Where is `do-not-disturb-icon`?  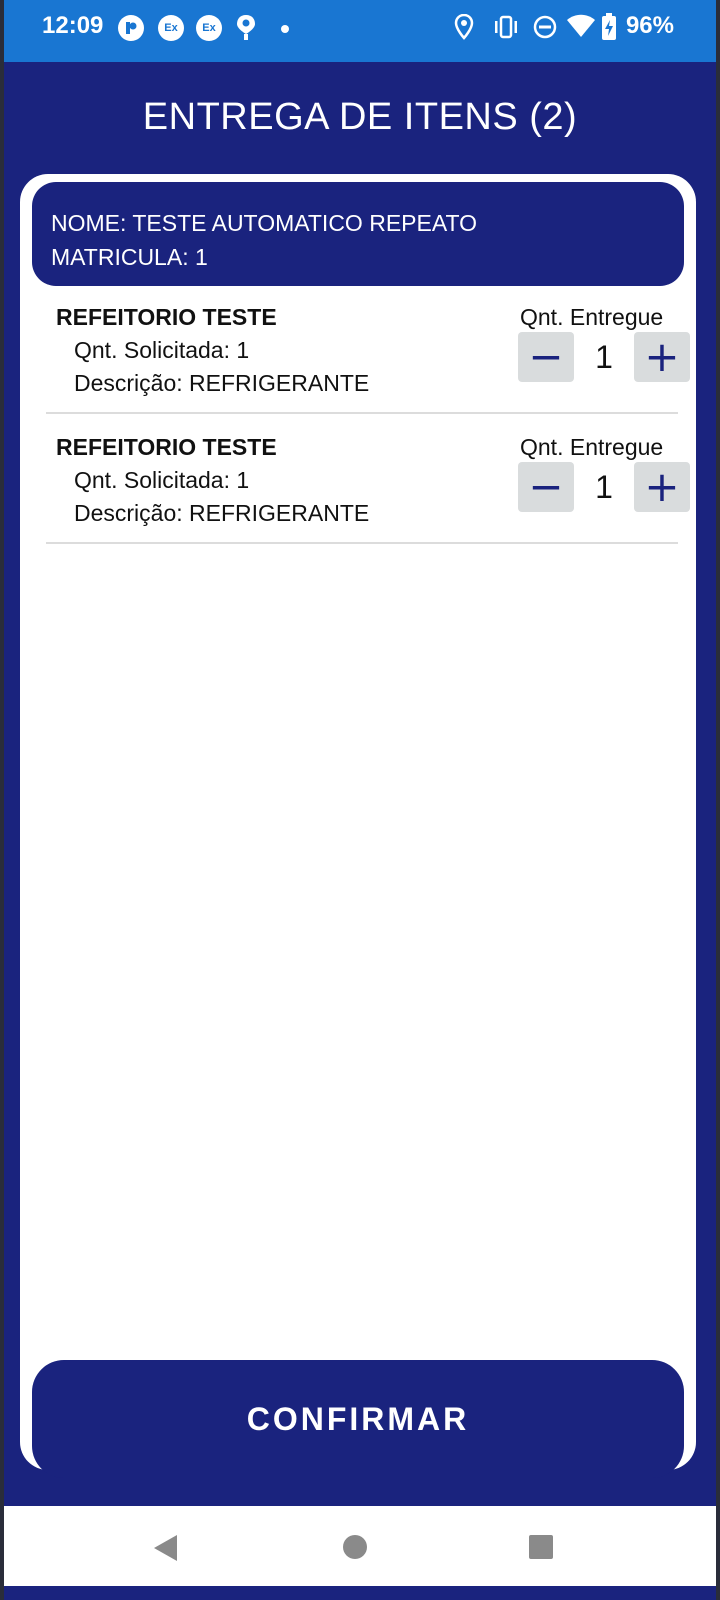
do-not-disturb-icon is located at coordinates (545, 27).